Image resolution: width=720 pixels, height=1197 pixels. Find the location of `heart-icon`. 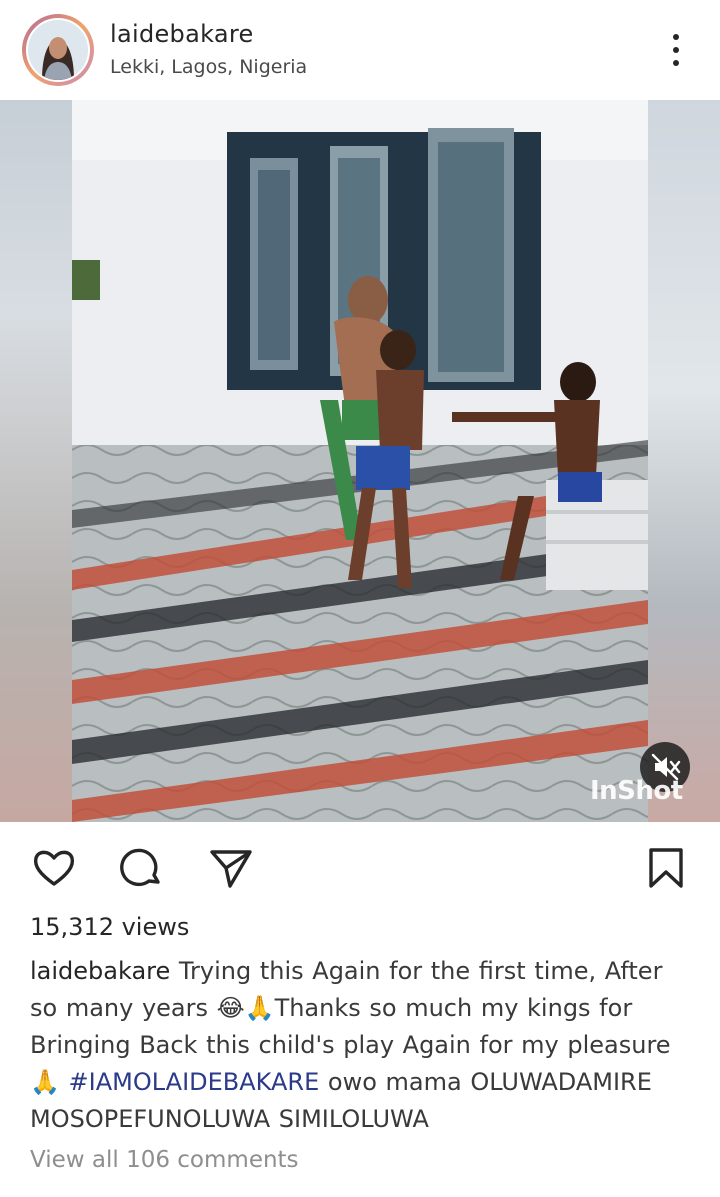

heart-icon is located at coordinates (54, 868).